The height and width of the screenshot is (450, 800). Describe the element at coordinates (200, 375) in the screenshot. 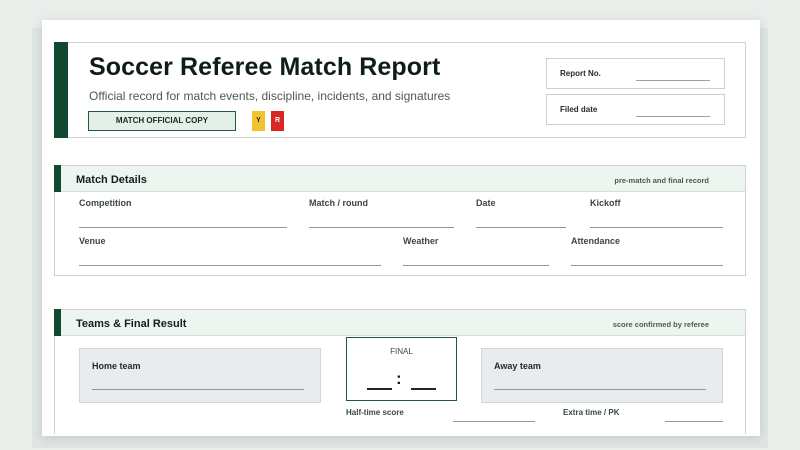

I see `home-team-box: Home team` at that location.